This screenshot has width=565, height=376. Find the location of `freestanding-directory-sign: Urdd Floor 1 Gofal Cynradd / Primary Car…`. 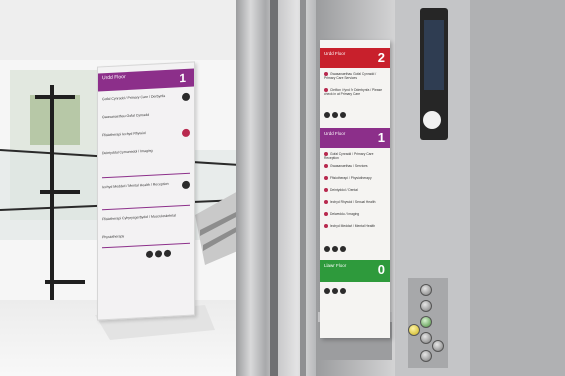

freestanding-directory-sign: Urdd Floor 1 Gofal Cynradd / Primary Car… is located at coordinates (146, 191).